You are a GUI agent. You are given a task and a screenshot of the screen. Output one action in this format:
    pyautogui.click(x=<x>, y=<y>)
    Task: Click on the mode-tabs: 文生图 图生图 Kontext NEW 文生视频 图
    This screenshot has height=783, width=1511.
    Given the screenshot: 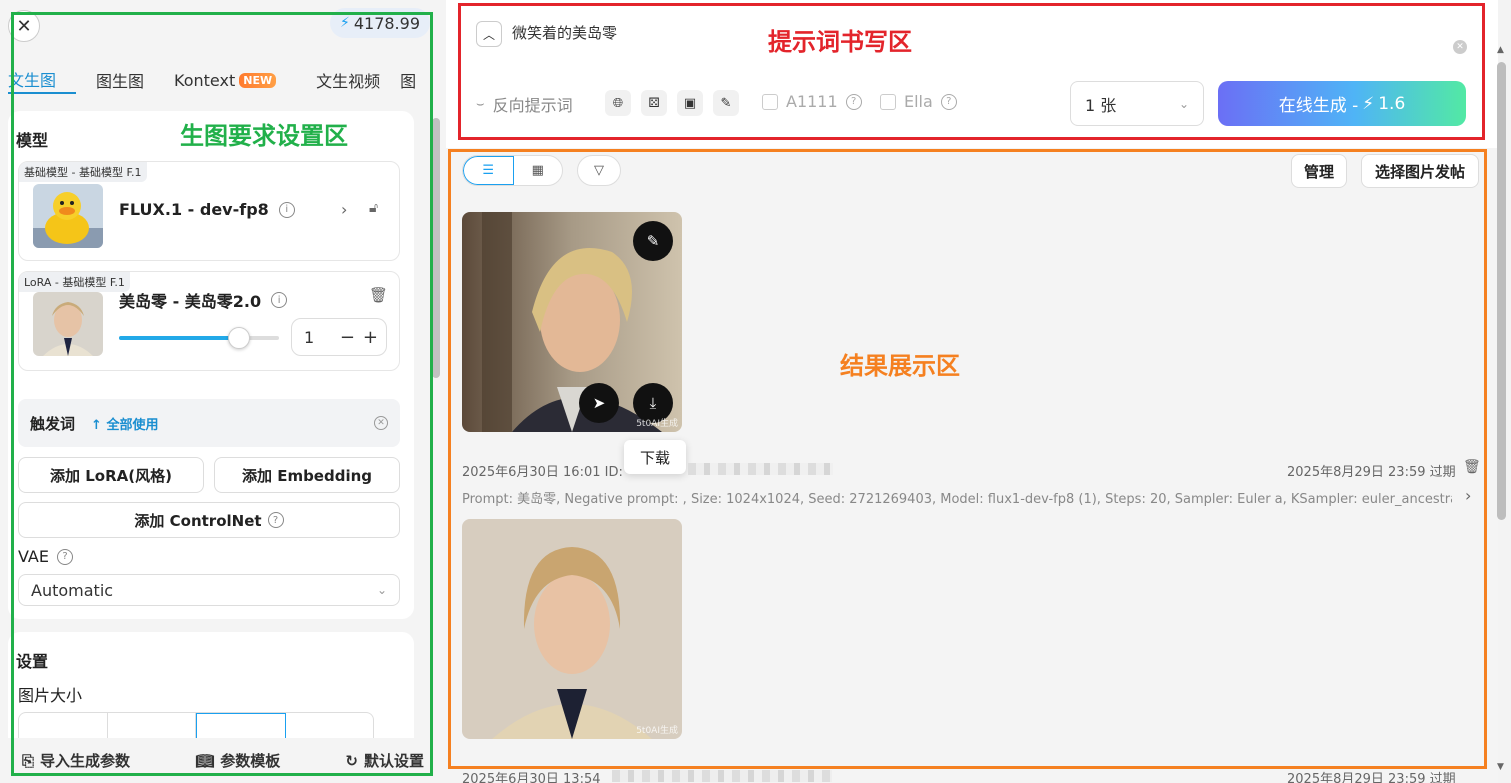 What is the action you would take?
    pyautogui.click(x=223, y=83)
    